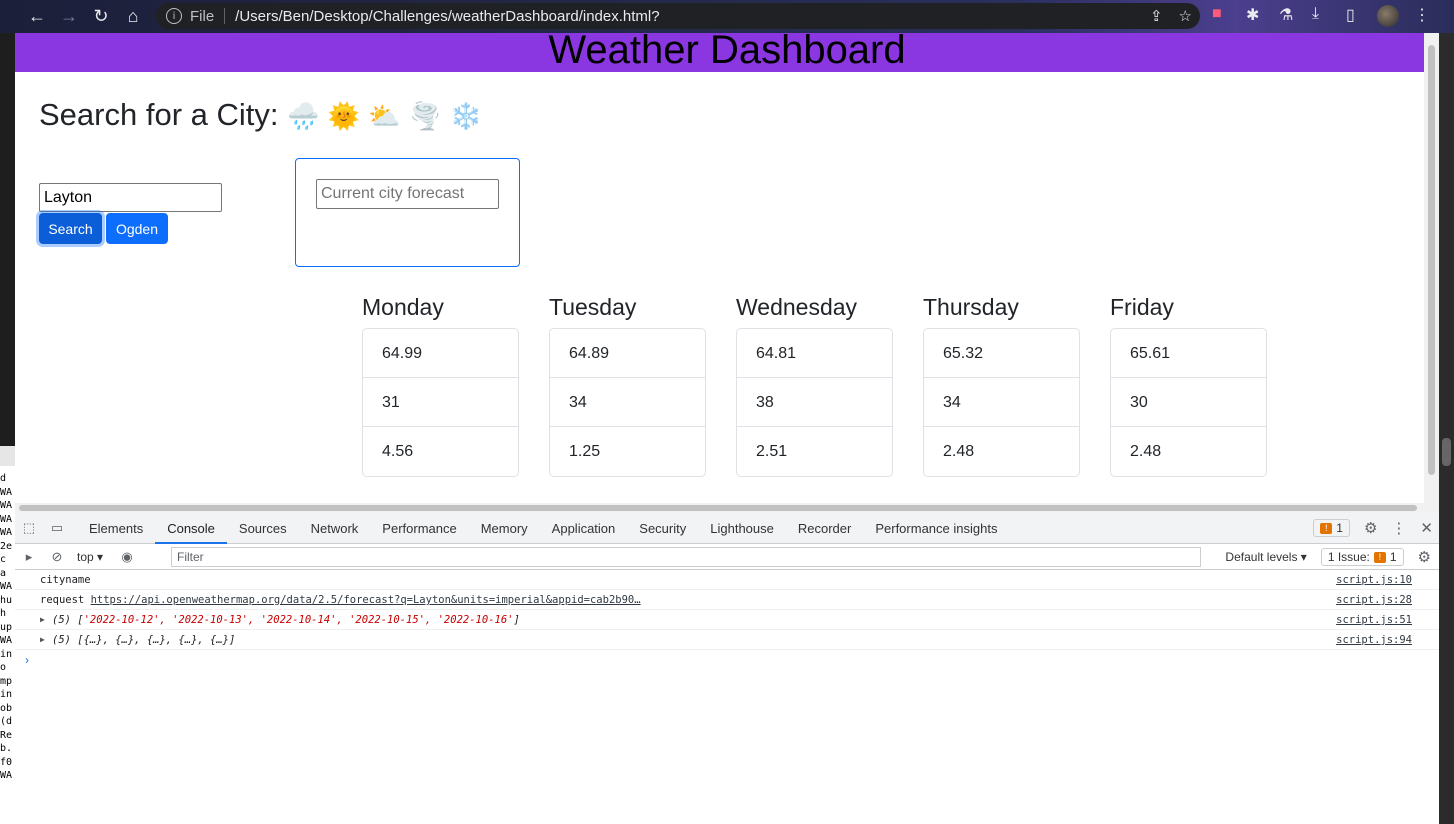 The image size is (1454, 824). What do you see at coordinates (504, 528) in the screenshot?
I see `devtools-tab-memory: Memory` at bounding box center [504, 528].